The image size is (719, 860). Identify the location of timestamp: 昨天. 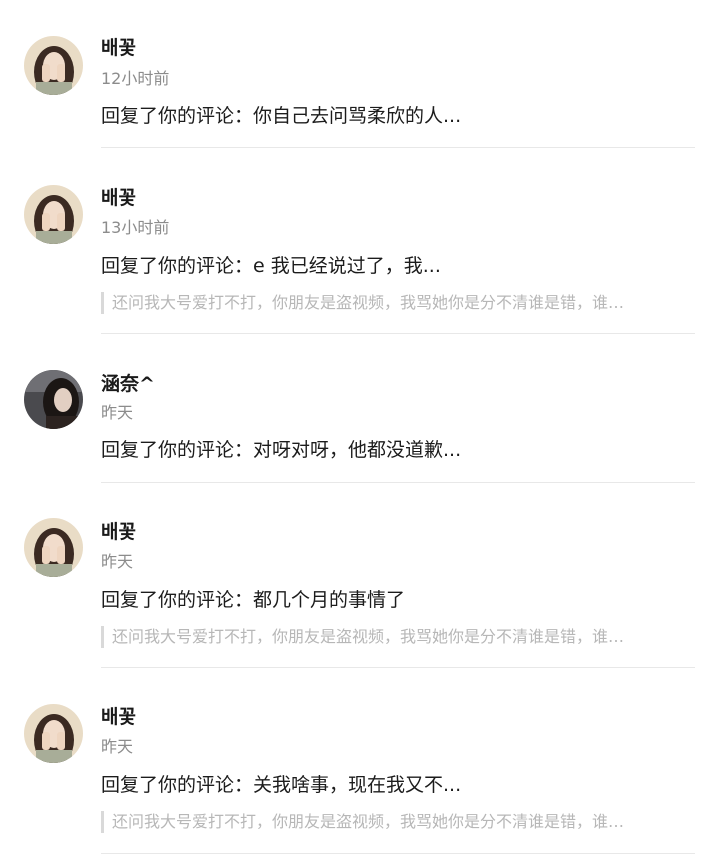
(117, 746).